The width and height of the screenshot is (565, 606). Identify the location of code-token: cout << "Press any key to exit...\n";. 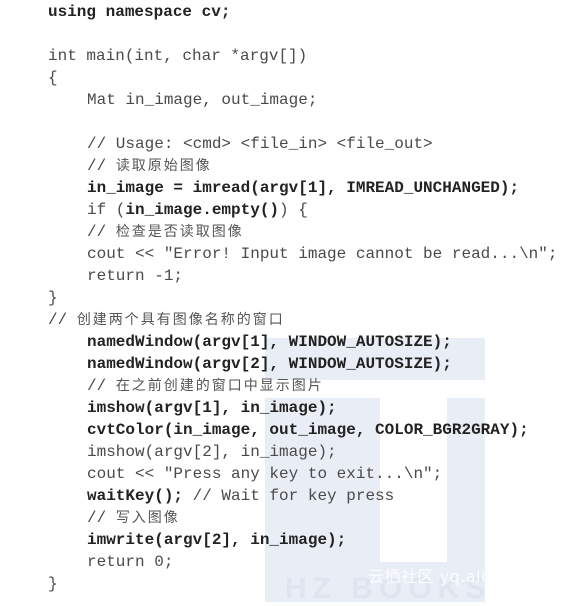
(265, 474).